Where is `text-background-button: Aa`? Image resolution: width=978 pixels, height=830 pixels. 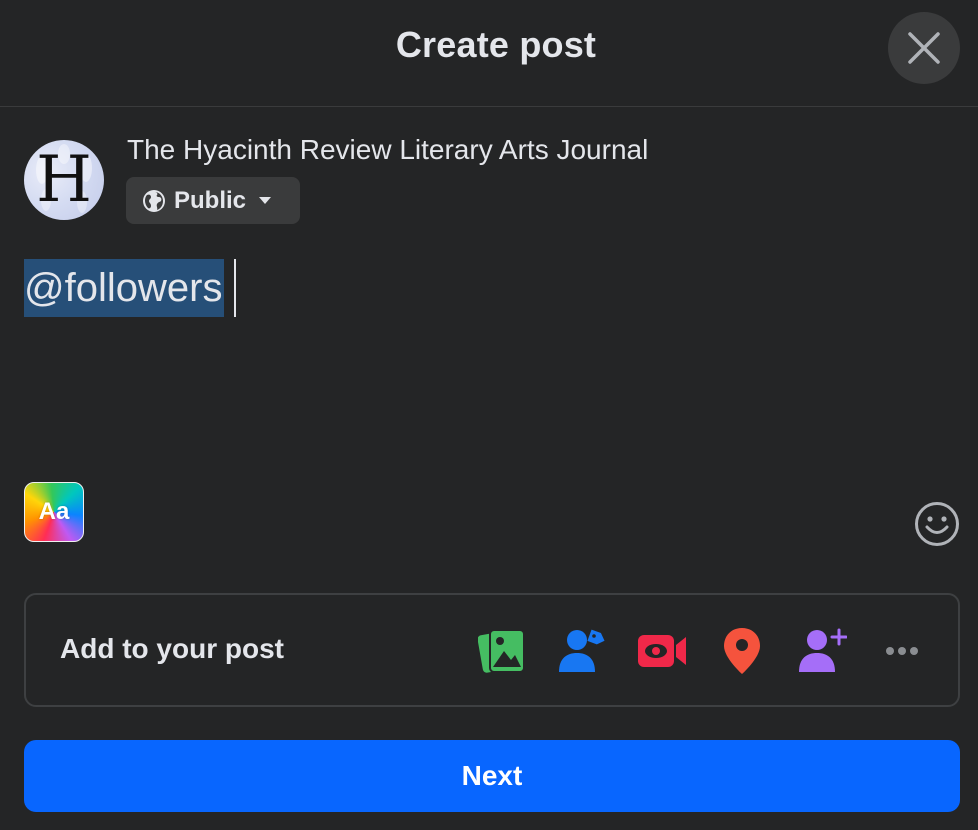
text-background-button: Aa is located at coordinates (54, 512).